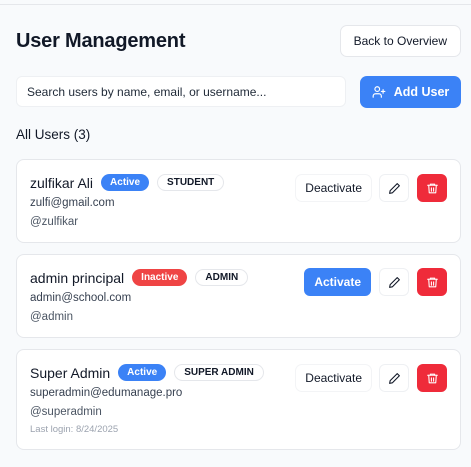  Describe the element at coordinates (72, 203) in the screenshot. I see `user-email: zulfi@gmail.com` at that location.